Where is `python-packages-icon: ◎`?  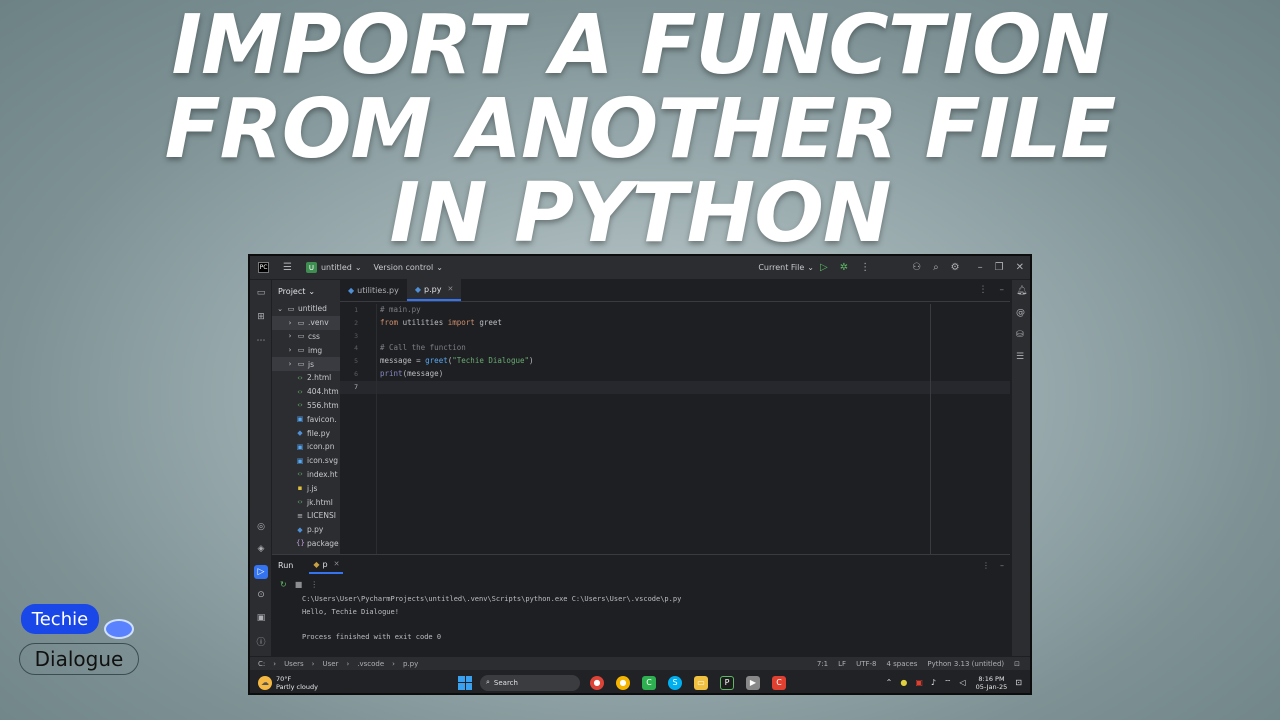 python-packages-icon: ◎ is located at coordinates (261, 527).